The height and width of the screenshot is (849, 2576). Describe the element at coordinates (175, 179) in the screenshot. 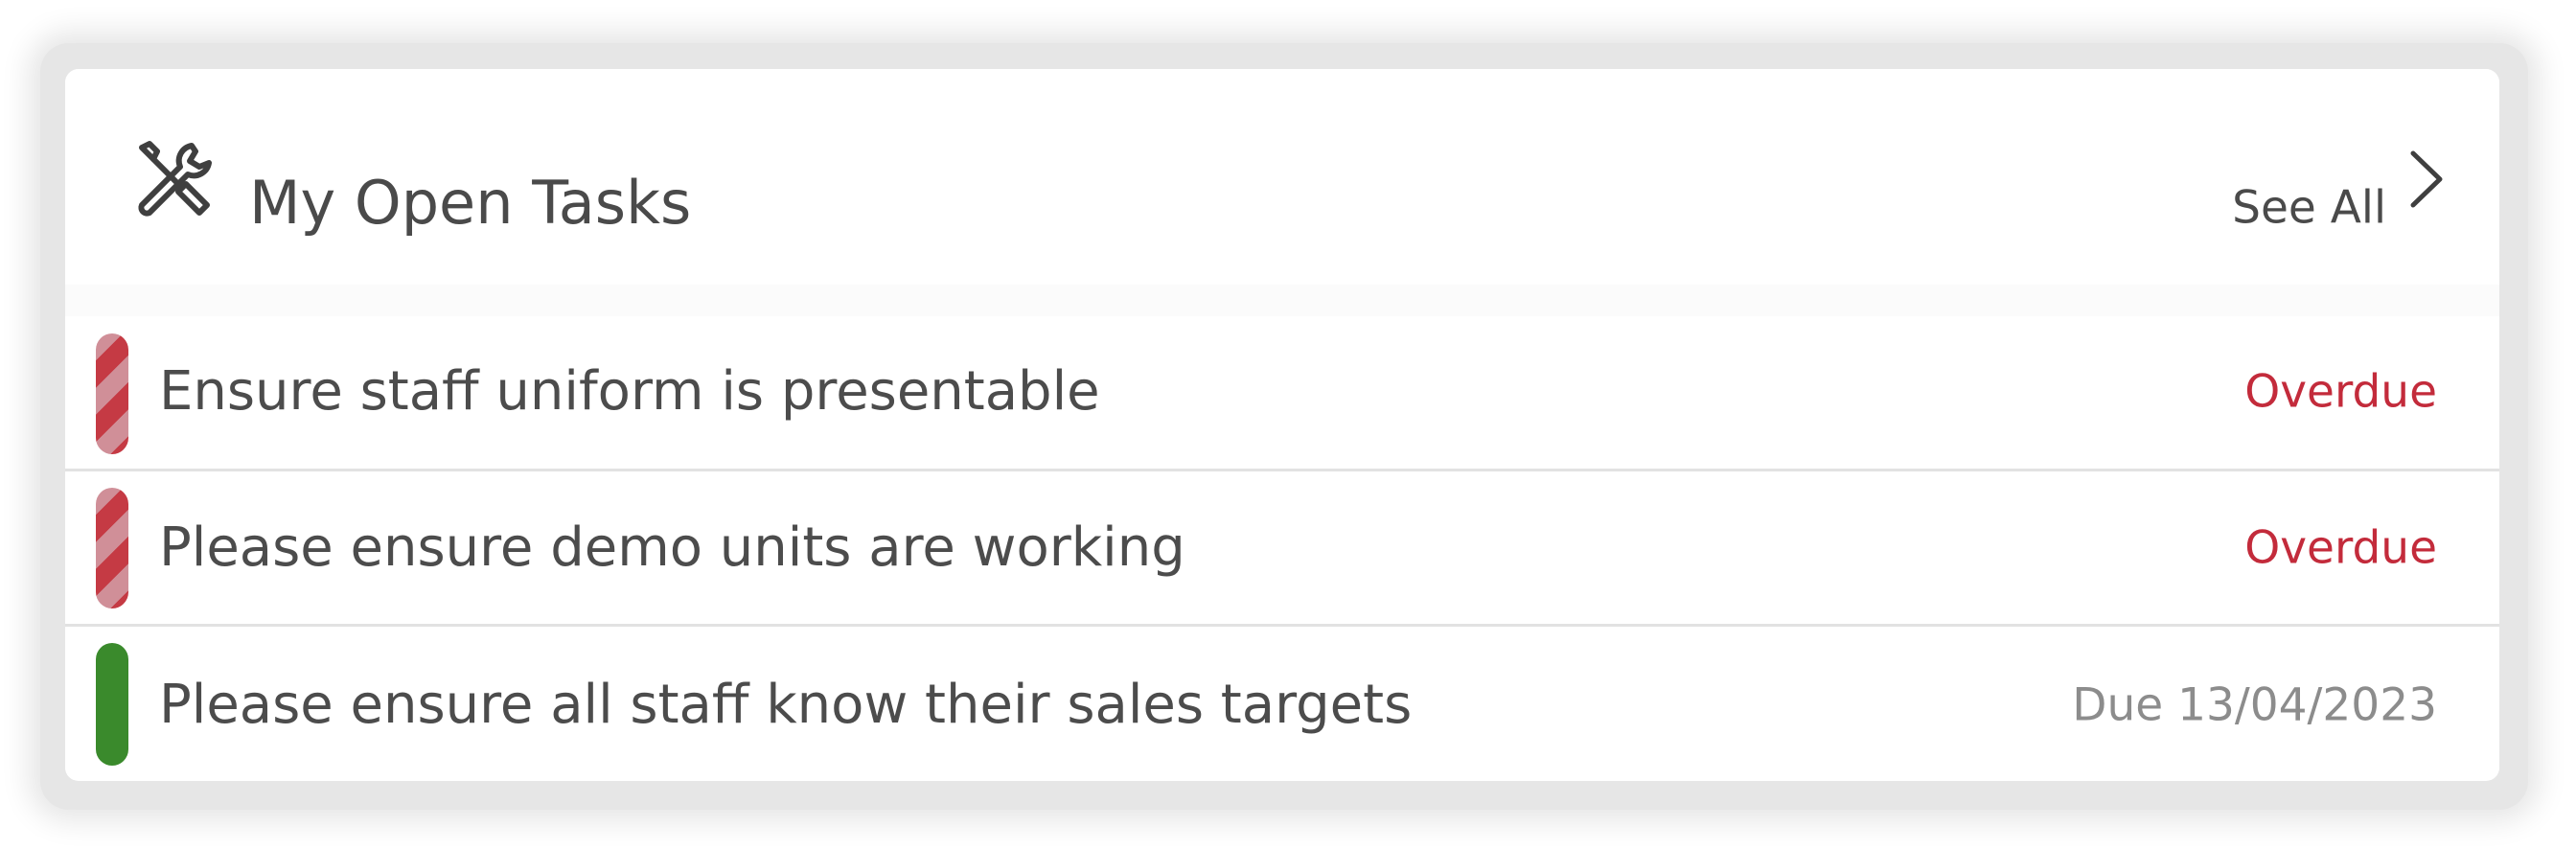

I see `tools-icon` at that location.